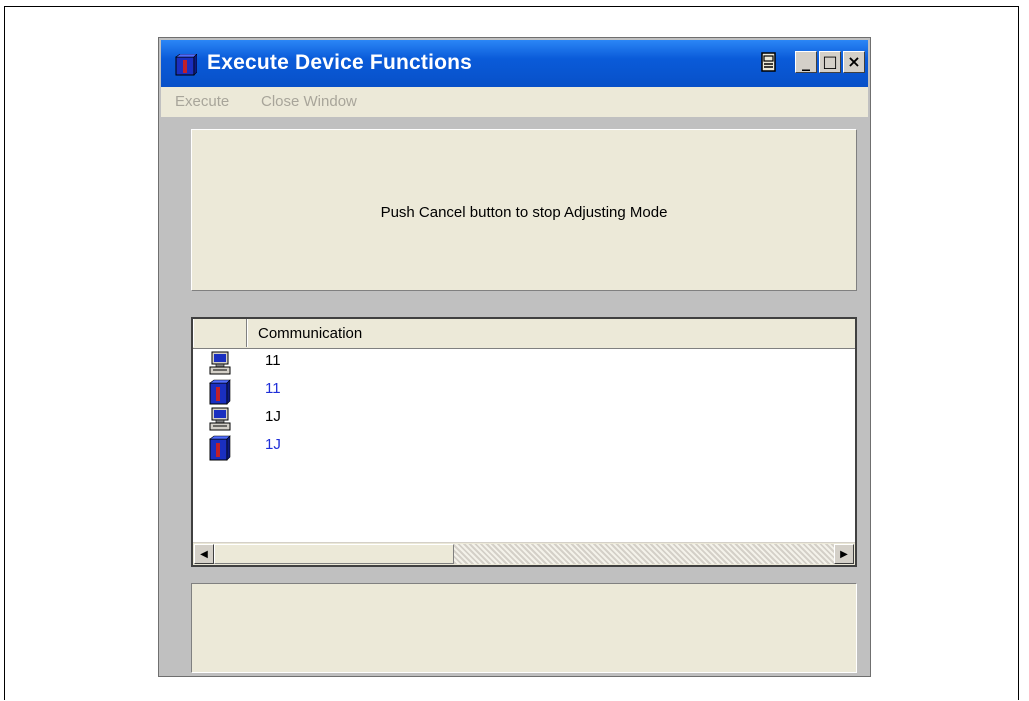 Image resolution: width=1029 pixels, height=701 pixels. I want to click on list-header: Communication, so click(524, 334).